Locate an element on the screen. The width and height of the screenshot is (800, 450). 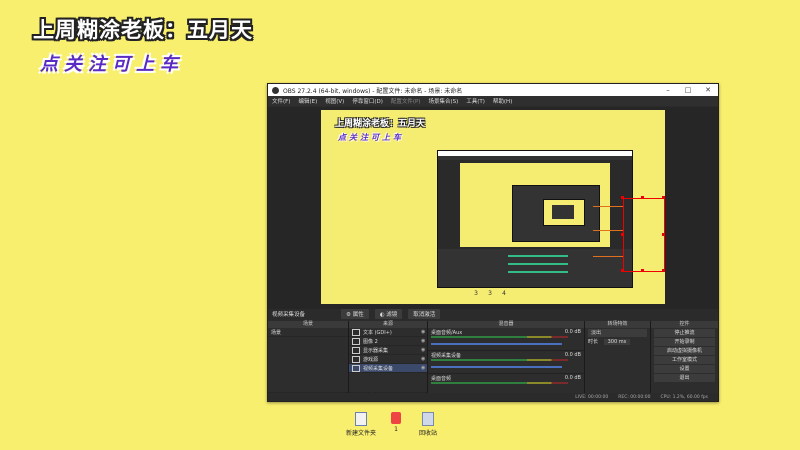
minimize-icon: – is located at coordinates (668, 90).